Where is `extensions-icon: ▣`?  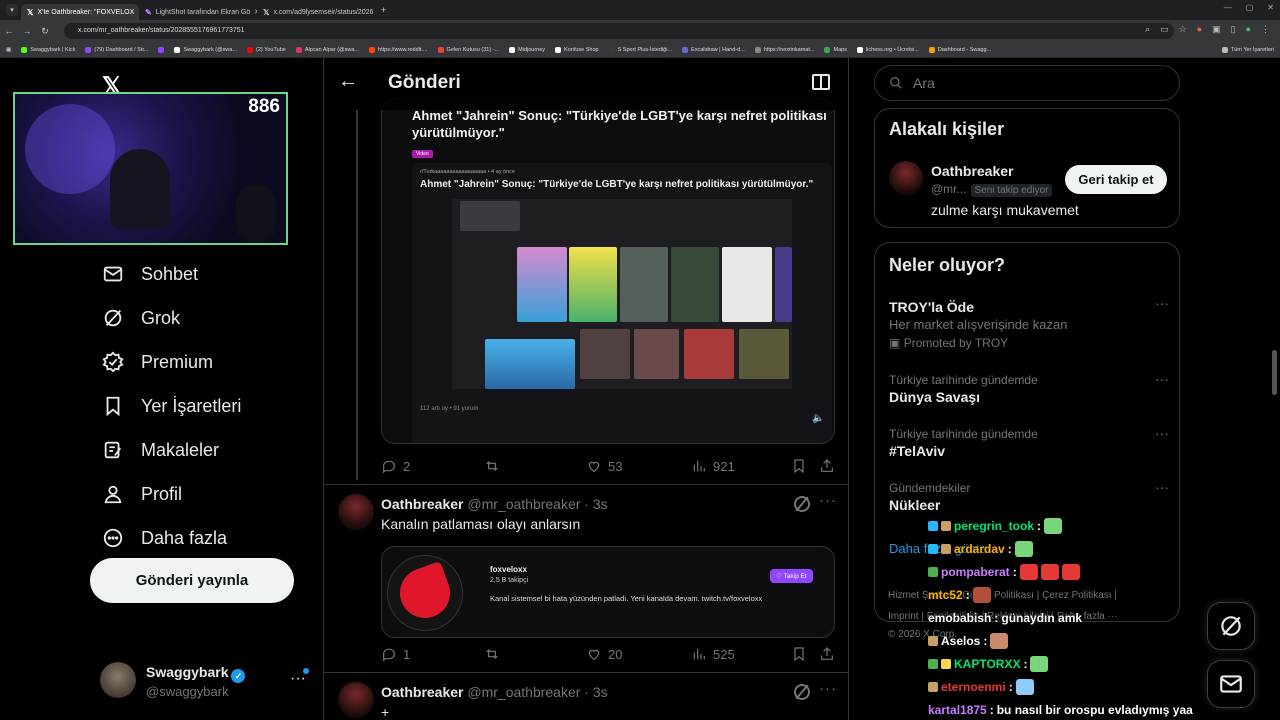 extensions-icon: ▣ is located at coordinates (1216, 29).